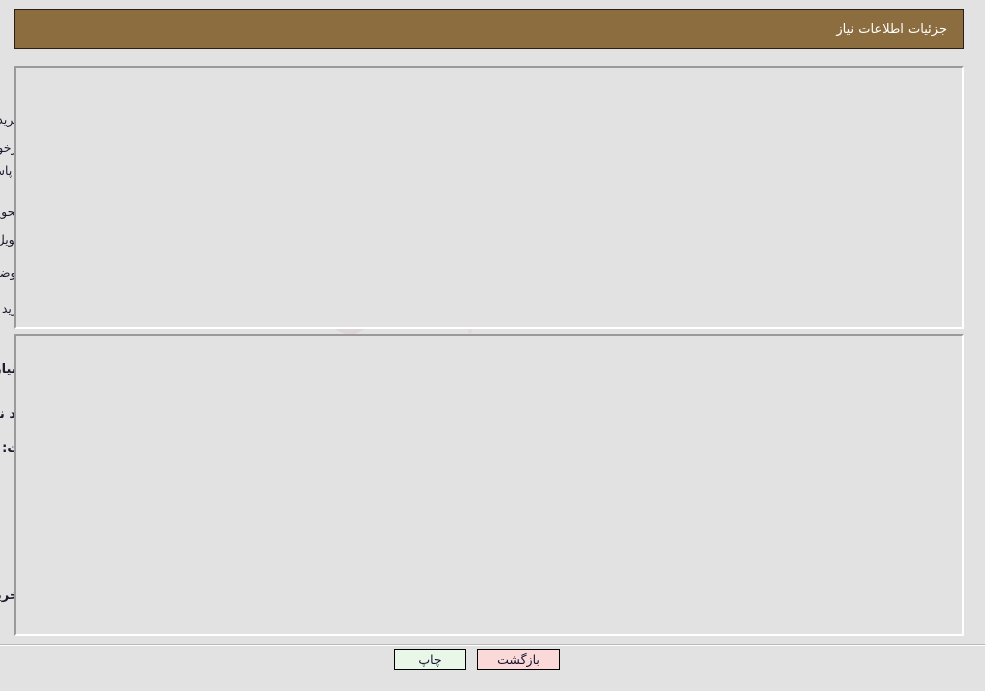 Image resolution: width=985 pixels, height=691 pixels. What do you see at coordinates (492, 645) in the screenshot?
I see `footer-divider` at bounding box center [492, 645].